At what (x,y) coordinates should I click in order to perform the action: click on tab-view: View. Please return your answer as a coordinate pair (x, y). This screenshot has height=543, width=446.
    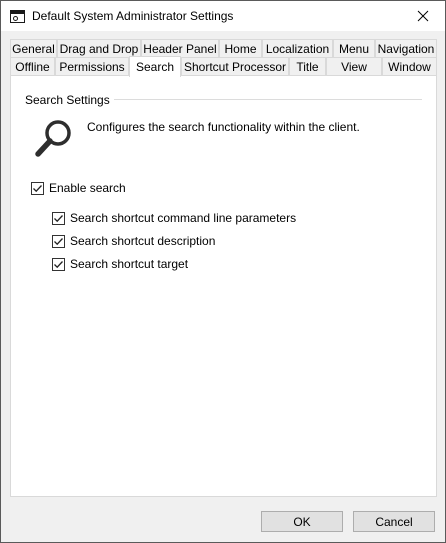
    Looking at the image, I should click on (354, 66).